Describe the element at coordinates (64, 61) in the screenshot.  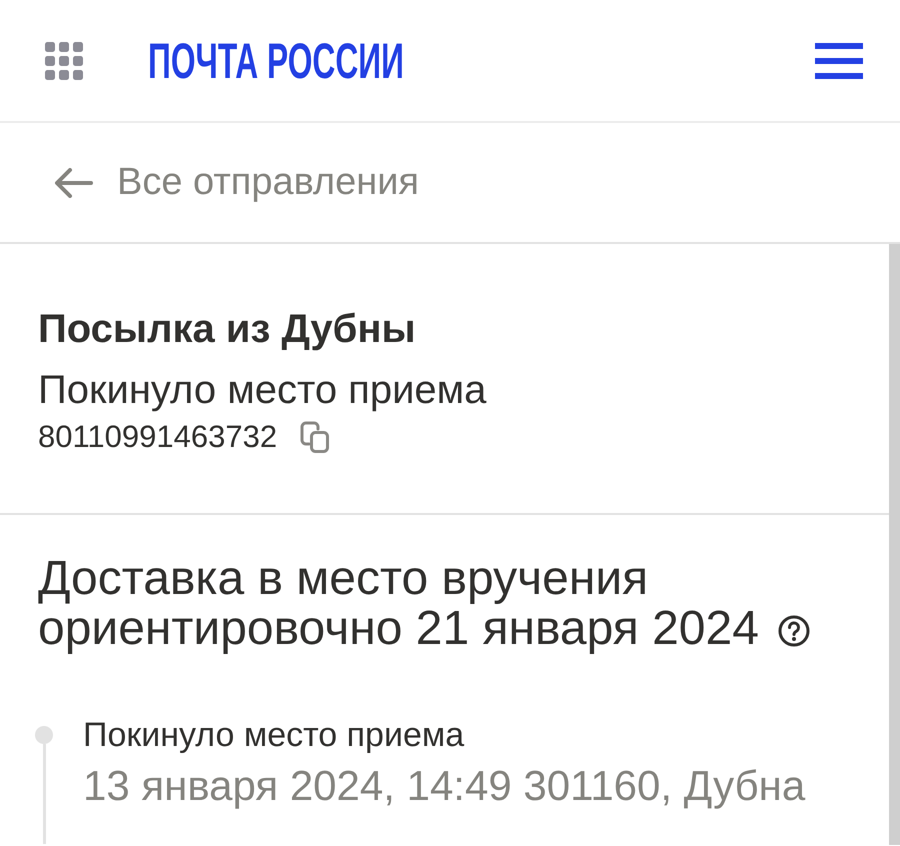
I see `apps-grid-icon` at that location.